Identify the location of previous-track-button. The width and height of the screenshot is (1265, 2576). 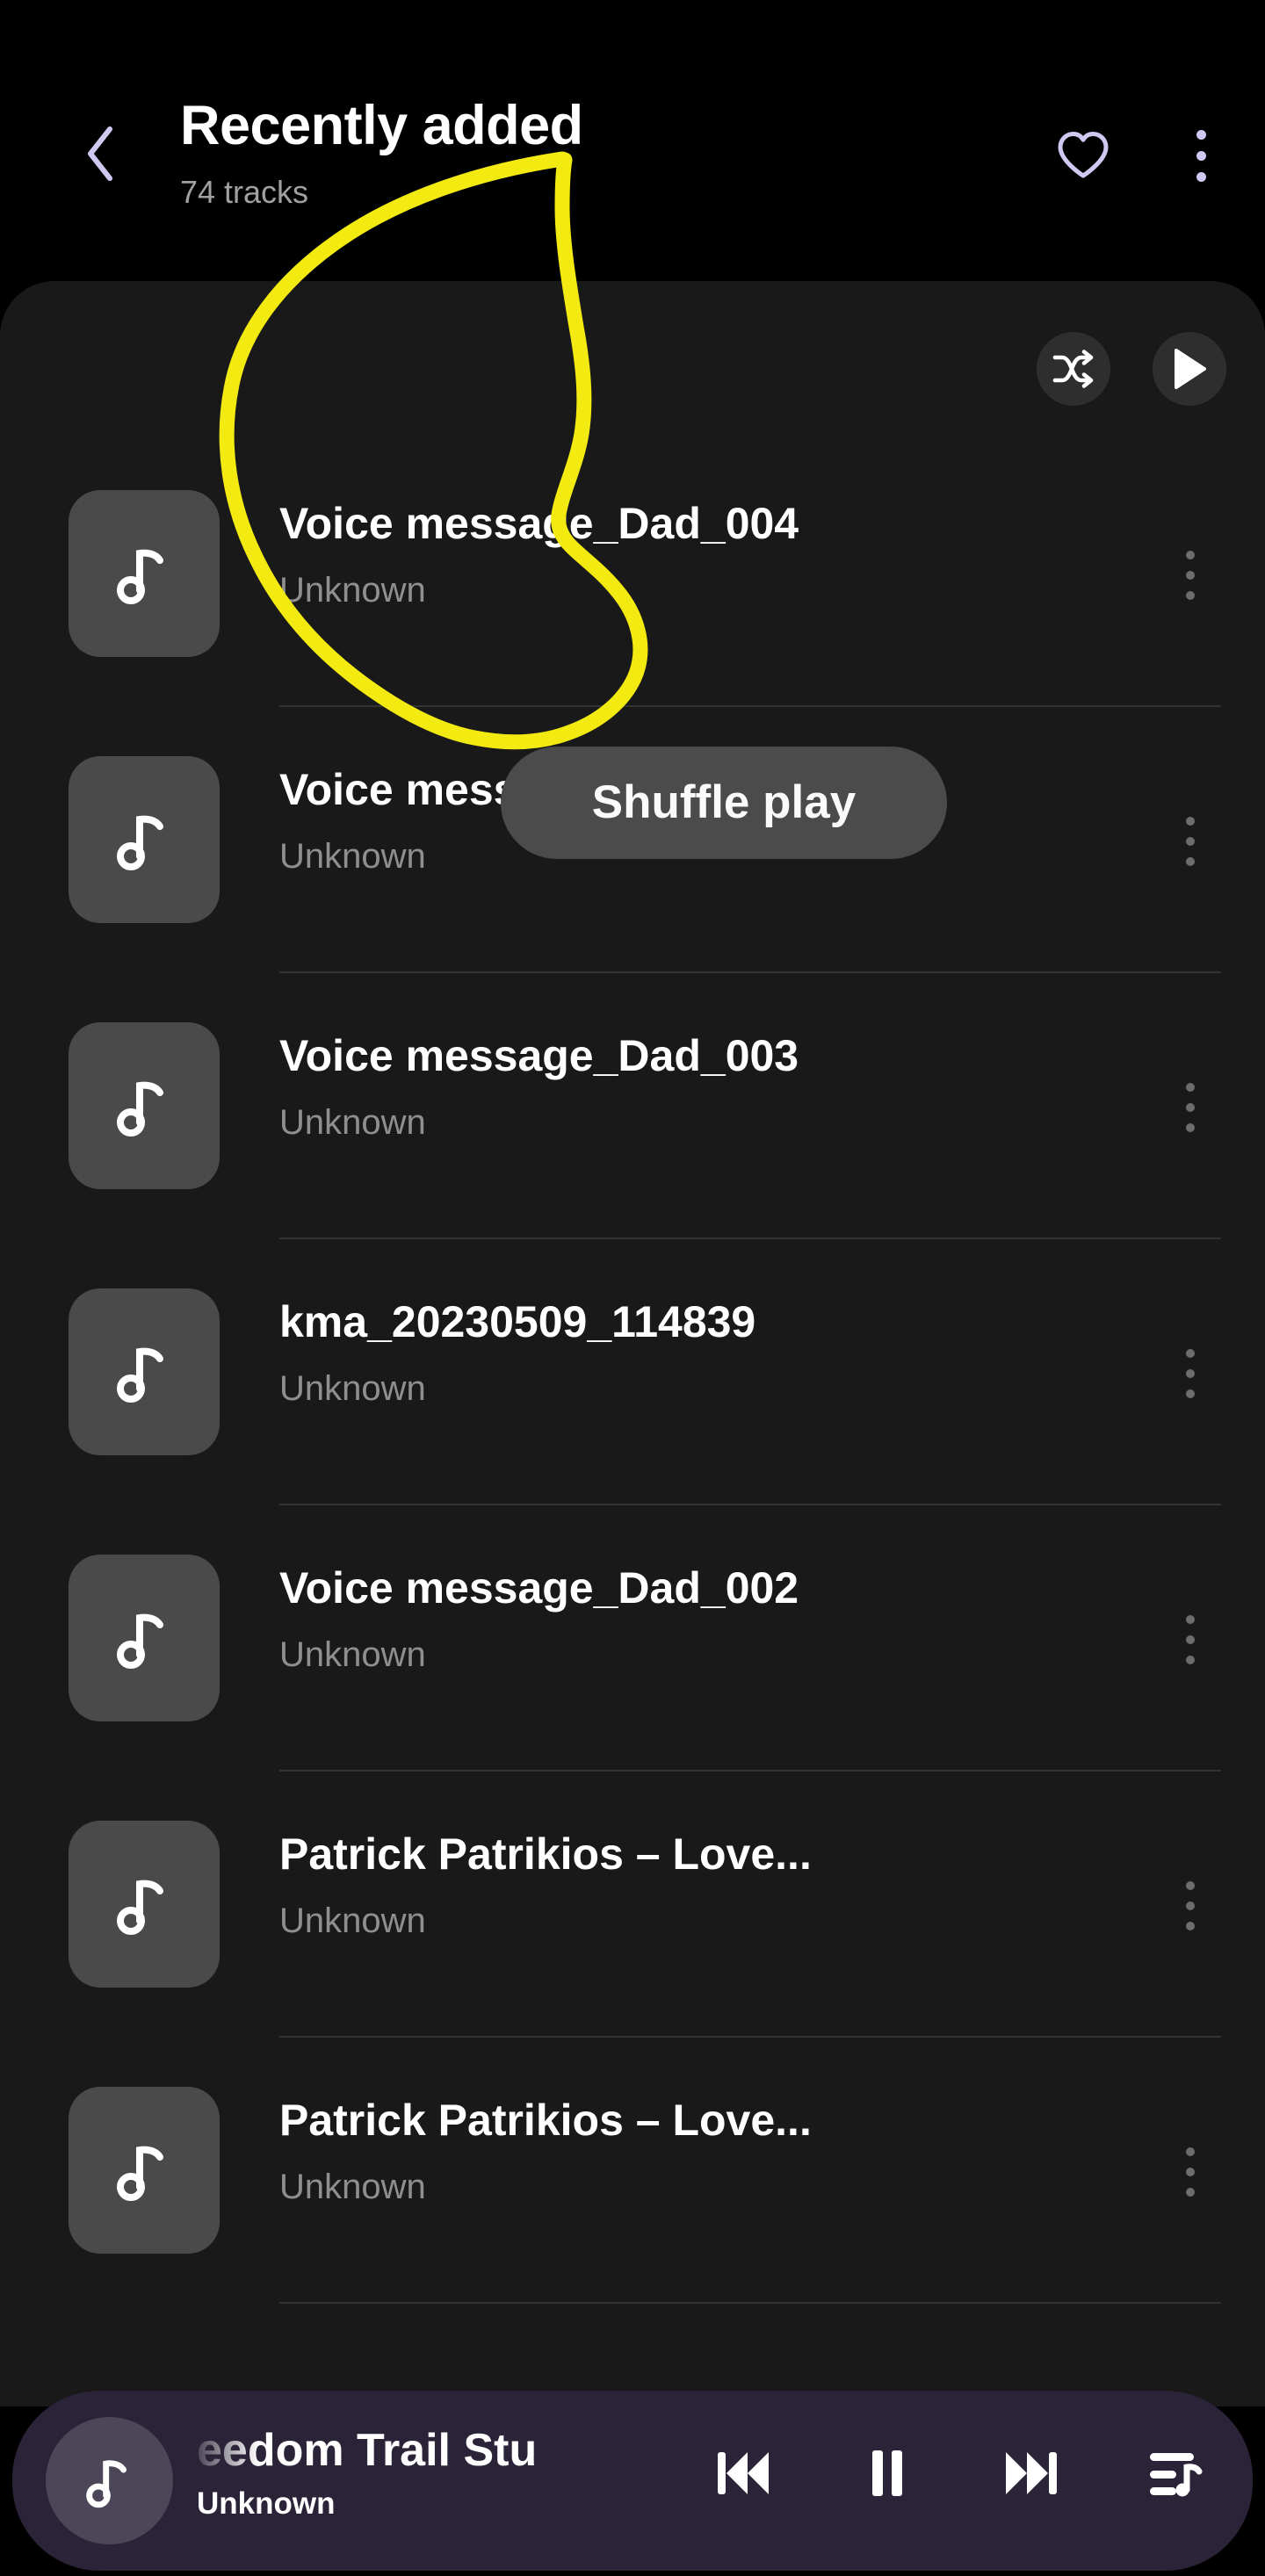
(743, 2473).